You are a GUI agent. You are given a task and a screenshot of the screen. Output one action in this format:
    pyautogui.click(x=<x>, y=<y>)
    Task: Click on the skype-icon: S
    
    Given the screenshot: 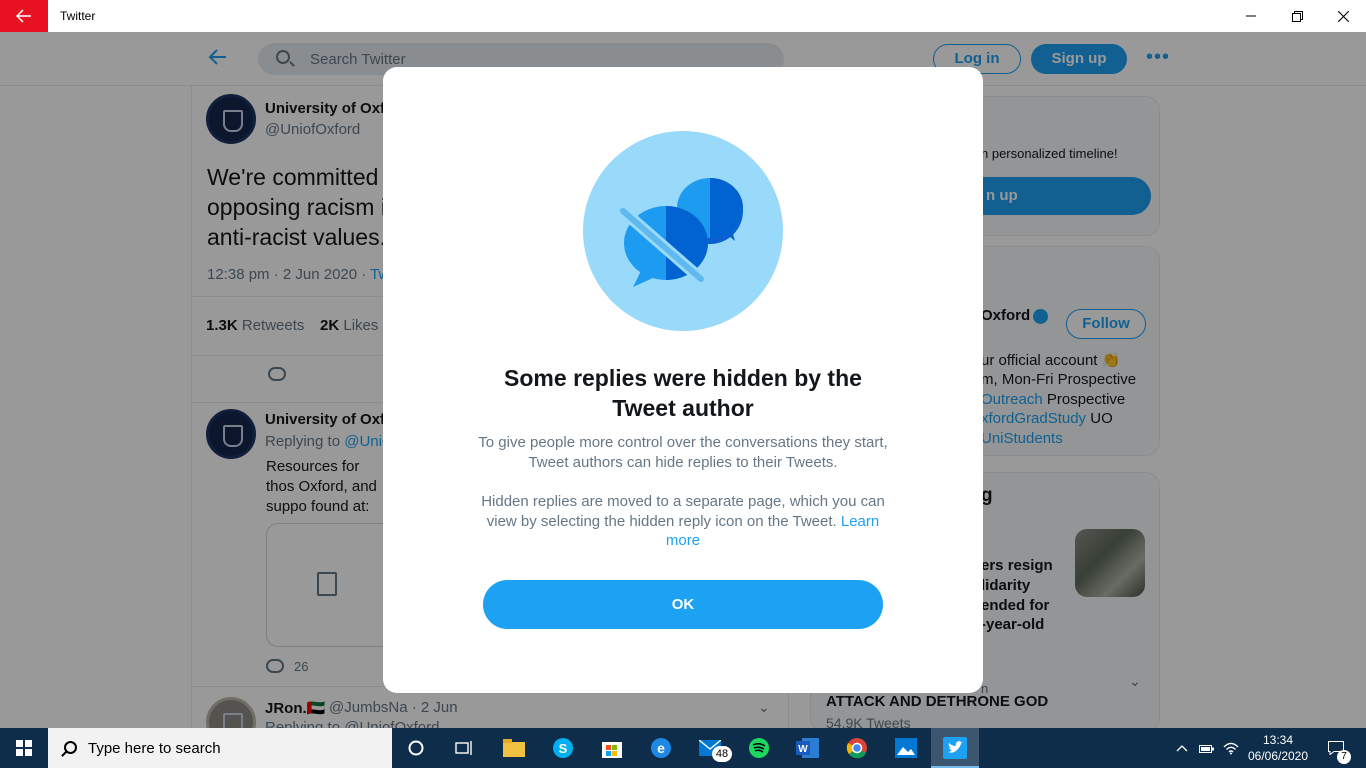 What is the action you would take?
    pyautogui.click(x=563, y=748)
    